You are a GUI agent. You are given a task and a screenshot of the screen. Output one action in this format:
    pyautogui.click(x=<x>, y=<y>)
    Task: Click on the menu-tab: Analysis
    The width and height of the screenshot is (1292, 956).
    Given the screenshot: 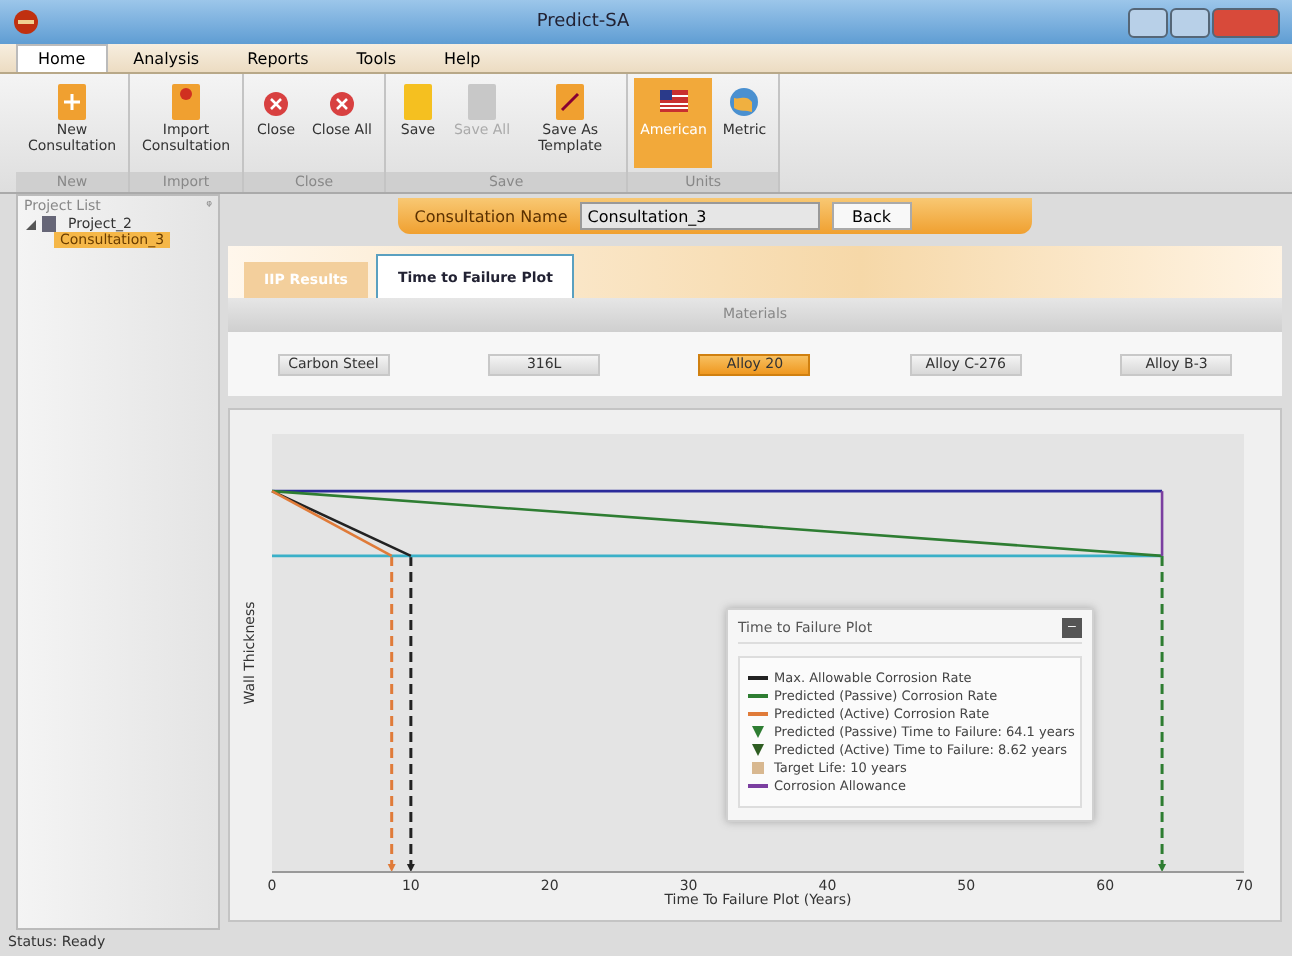 What is the action you would take?
    pyautogui.click(x=166, y=58)
    